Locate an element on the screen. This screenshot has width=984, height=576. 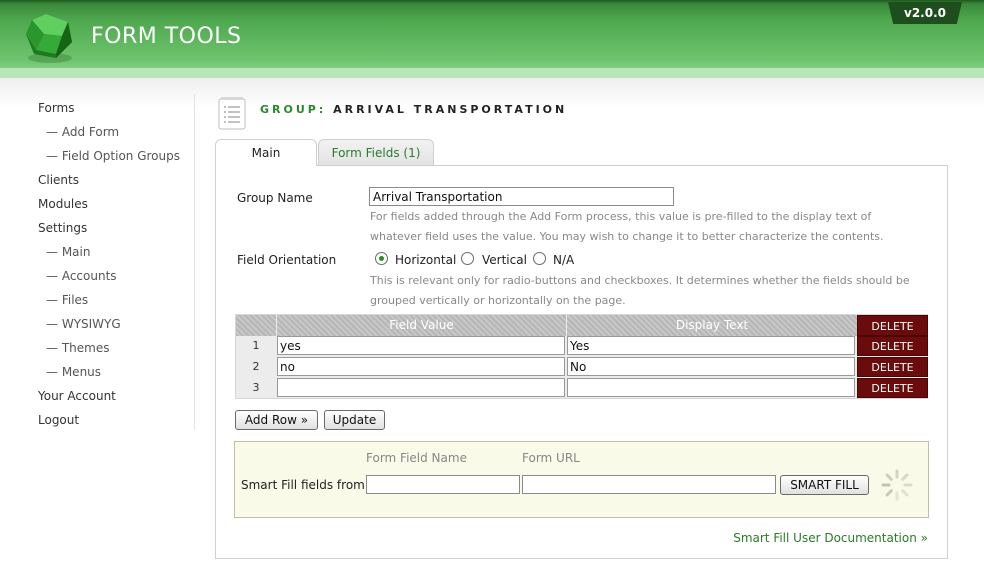
field-orientation-label: Field Orientation is located at coordinates (287, 260).